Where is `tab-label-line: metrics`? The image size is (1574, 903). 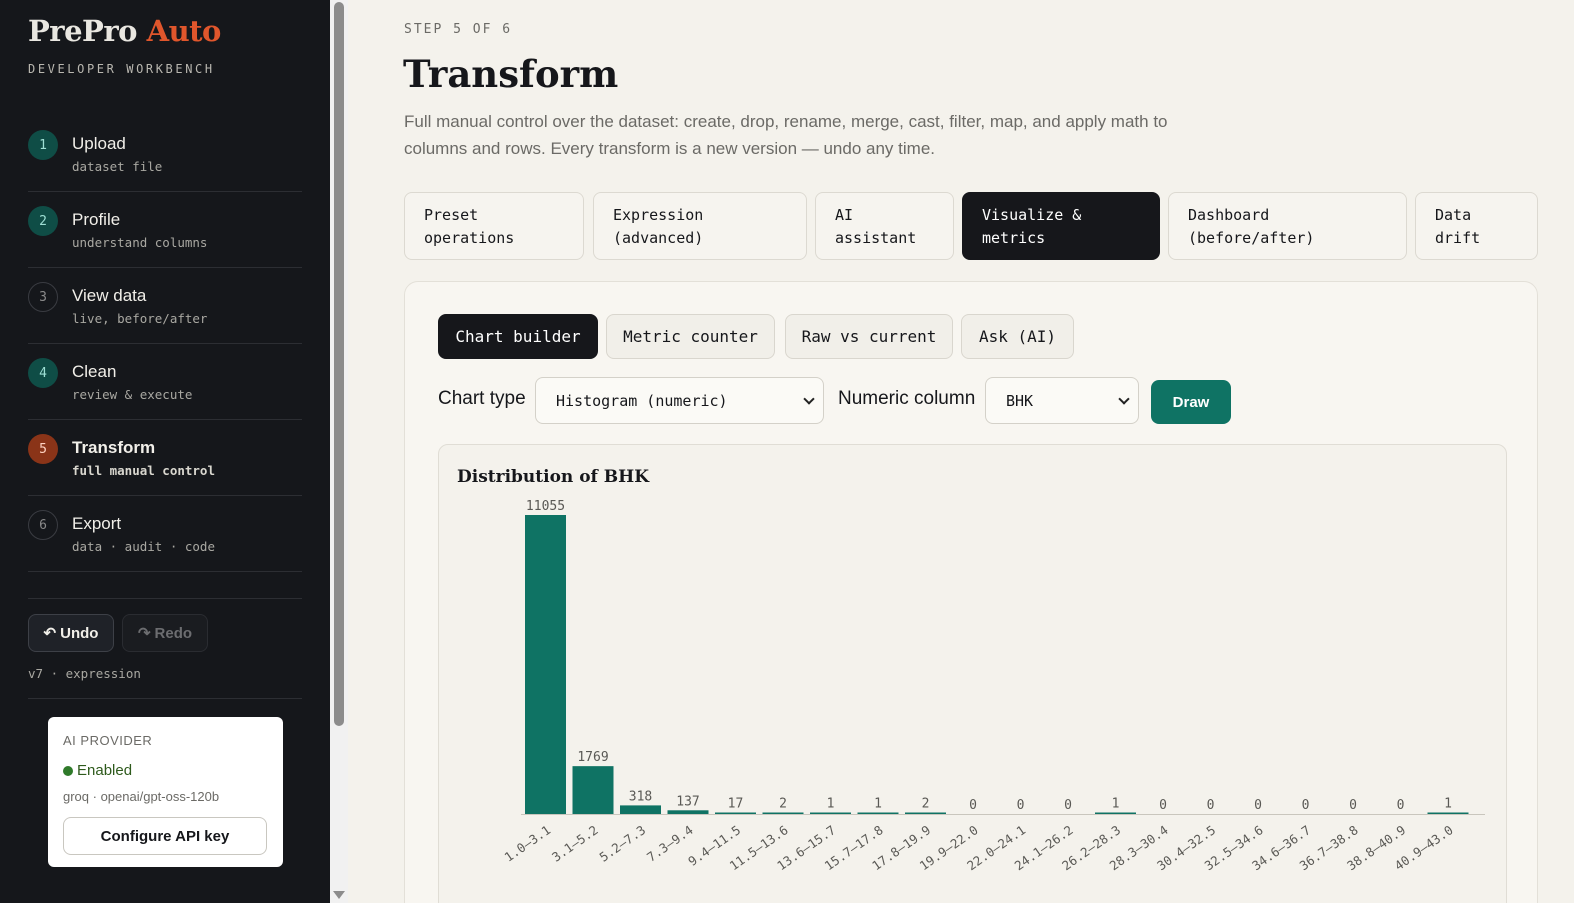 tab-label-line: metrics is located at coordinates (1014, 238).